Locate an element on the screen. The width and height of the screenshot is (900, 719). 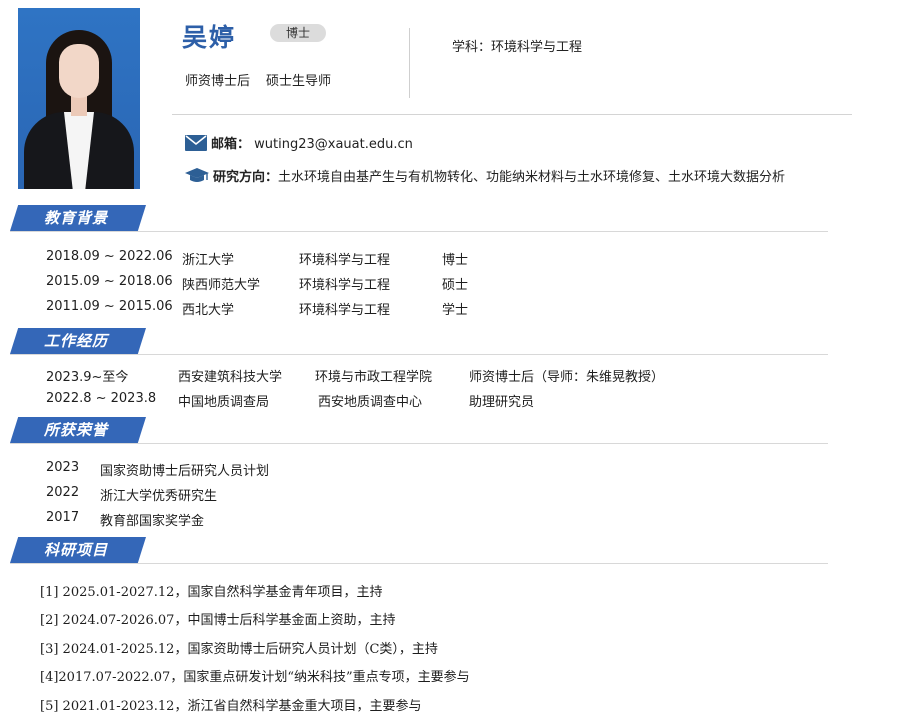
honor-year: 2017 is located at coordinates (63, 517).